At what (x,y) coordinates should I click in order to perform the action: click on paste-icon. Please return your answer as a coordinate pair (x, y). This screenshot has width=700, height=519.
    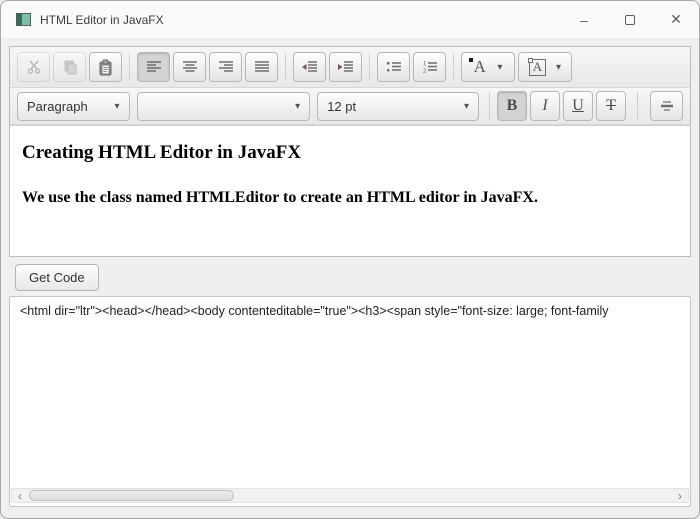
    Looking at the image, I should click on (105, 67).